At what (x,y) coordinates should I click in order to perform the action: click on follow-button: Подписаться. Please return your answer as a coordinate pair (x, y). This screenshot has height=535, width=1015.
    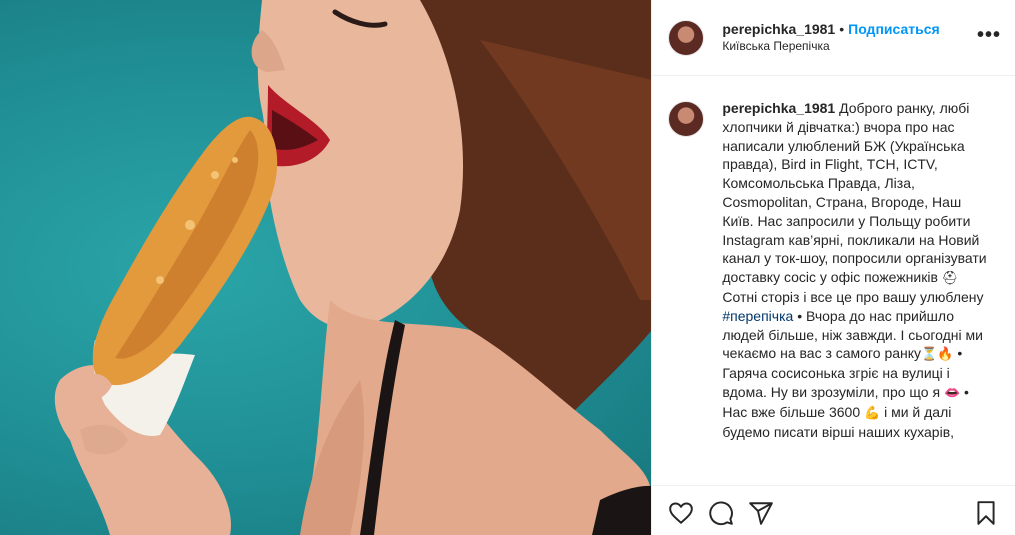
    Looking at the image, I should click on (894, 29).